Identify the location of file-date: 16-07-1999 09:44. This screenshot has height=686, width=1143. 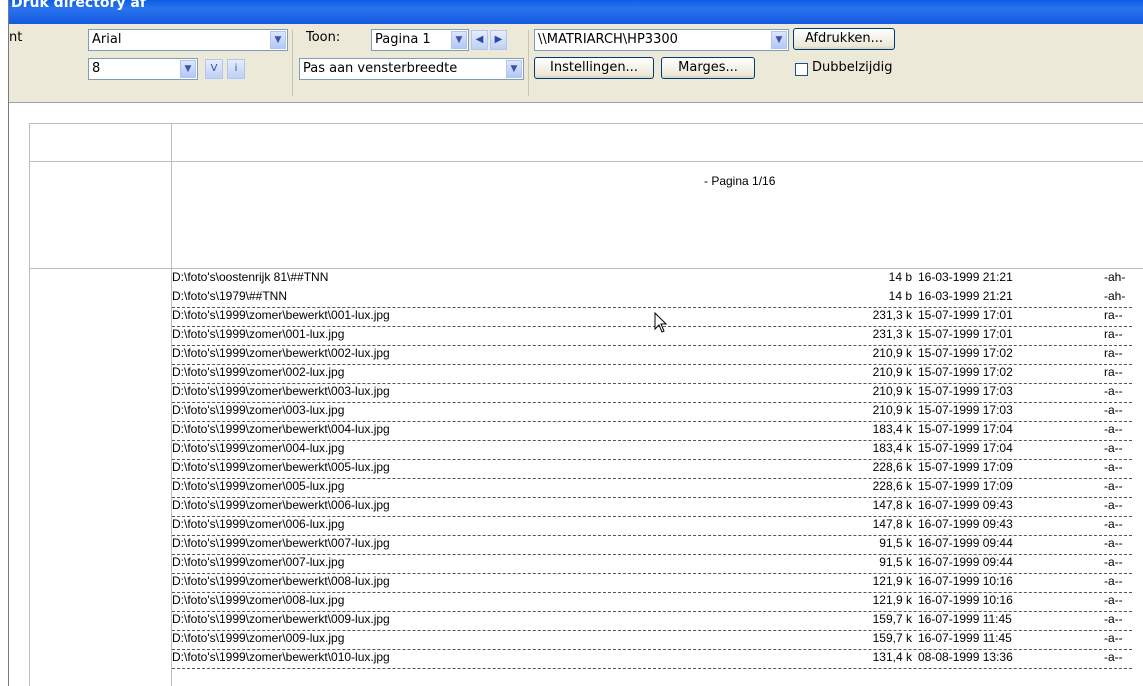
(965, 562).